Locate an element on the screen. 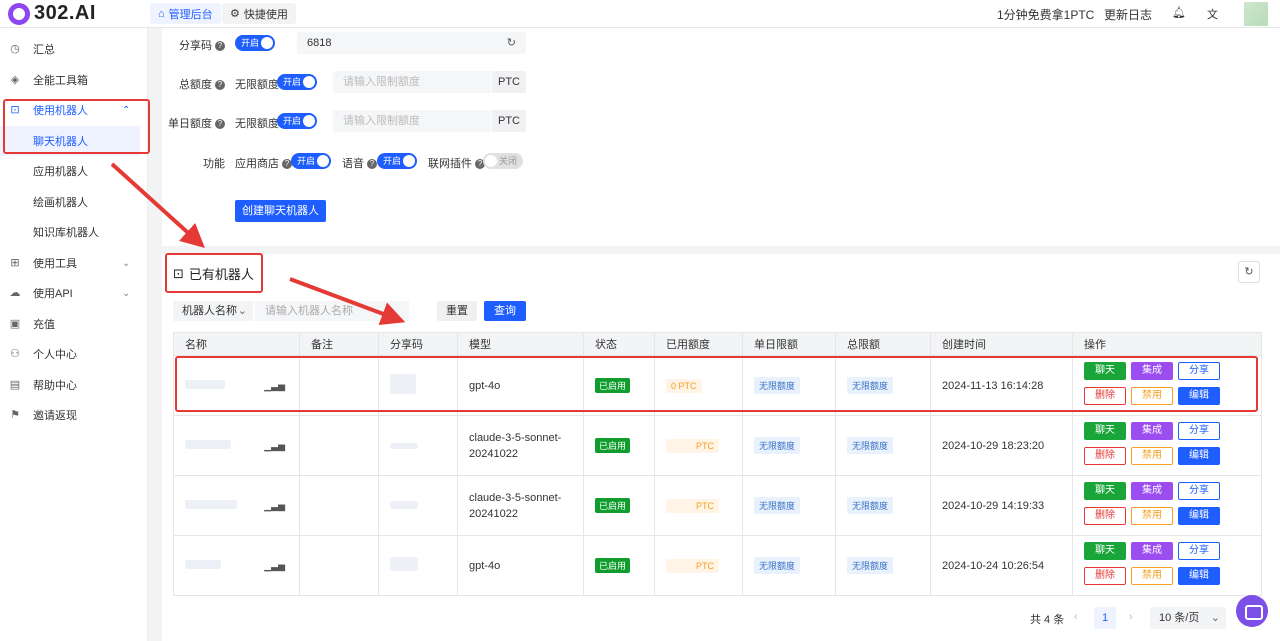 This screenshot has height=641, width=1280. daily-limit-badge: 无限额度 is located at coordinates (777, 565).